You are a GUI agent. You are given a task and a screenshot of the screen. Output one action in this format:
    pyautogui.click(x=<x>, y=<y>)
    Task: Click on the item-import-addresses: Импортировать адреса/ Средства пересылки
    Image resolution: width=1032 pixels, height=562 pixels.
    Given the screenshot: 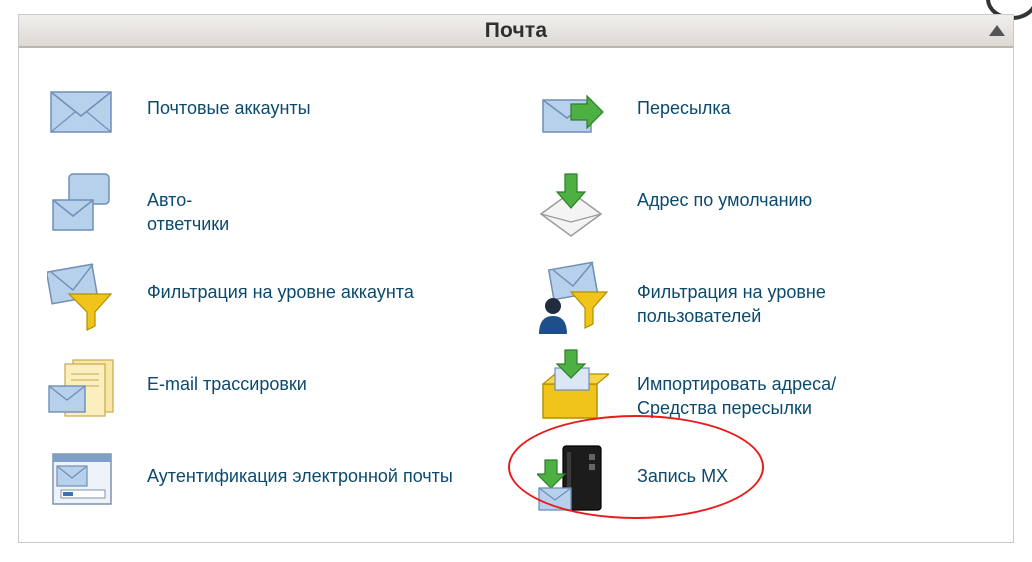 What is the action you would take?
    pyautogui.click(x=772, y=389)
    